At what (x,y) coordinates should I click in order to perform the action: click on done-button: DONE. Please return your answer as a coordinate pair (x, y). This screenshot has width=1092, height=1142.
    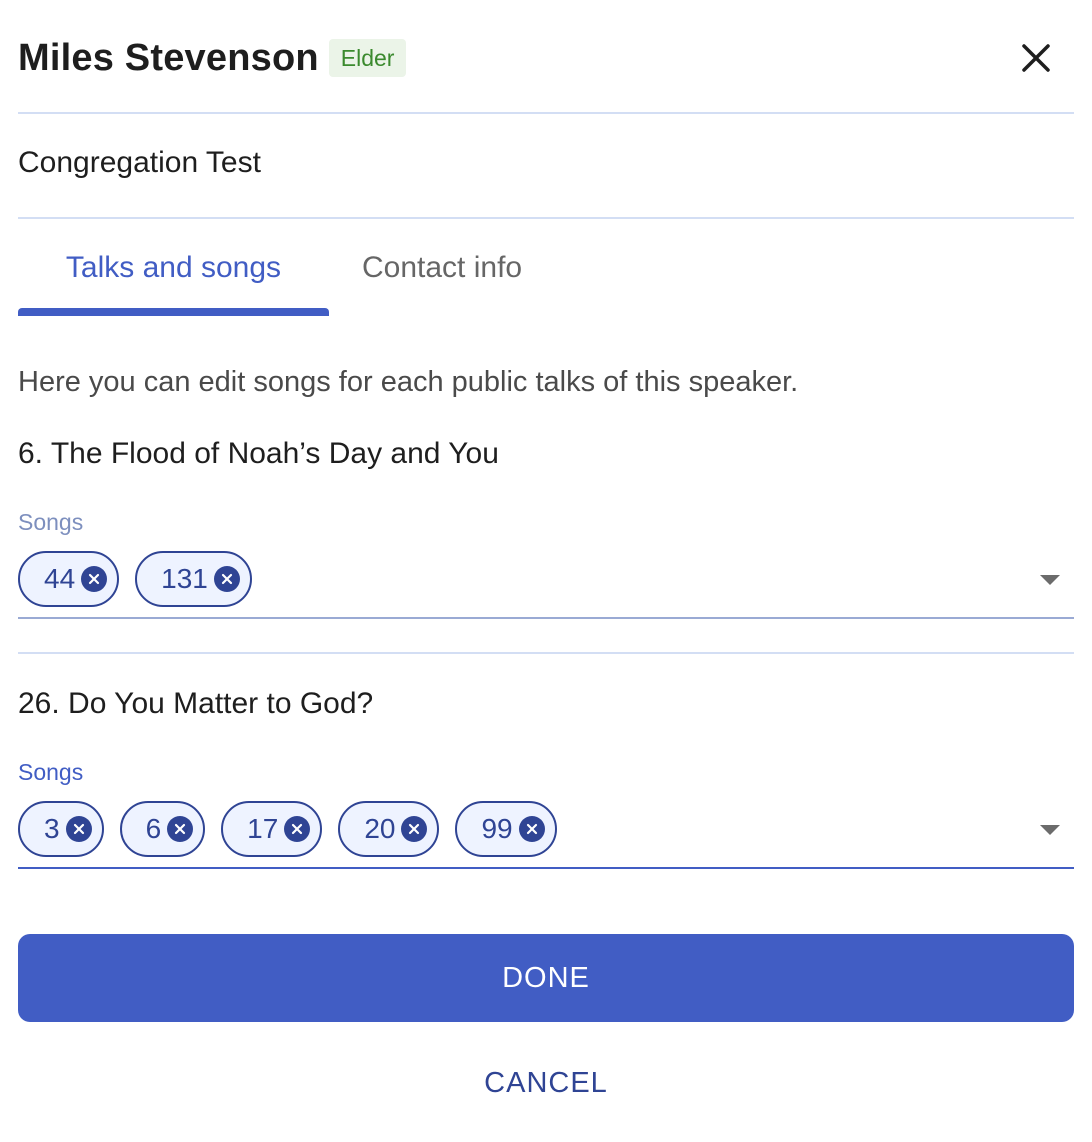
    Looking at the image, I should click on (546, 978).